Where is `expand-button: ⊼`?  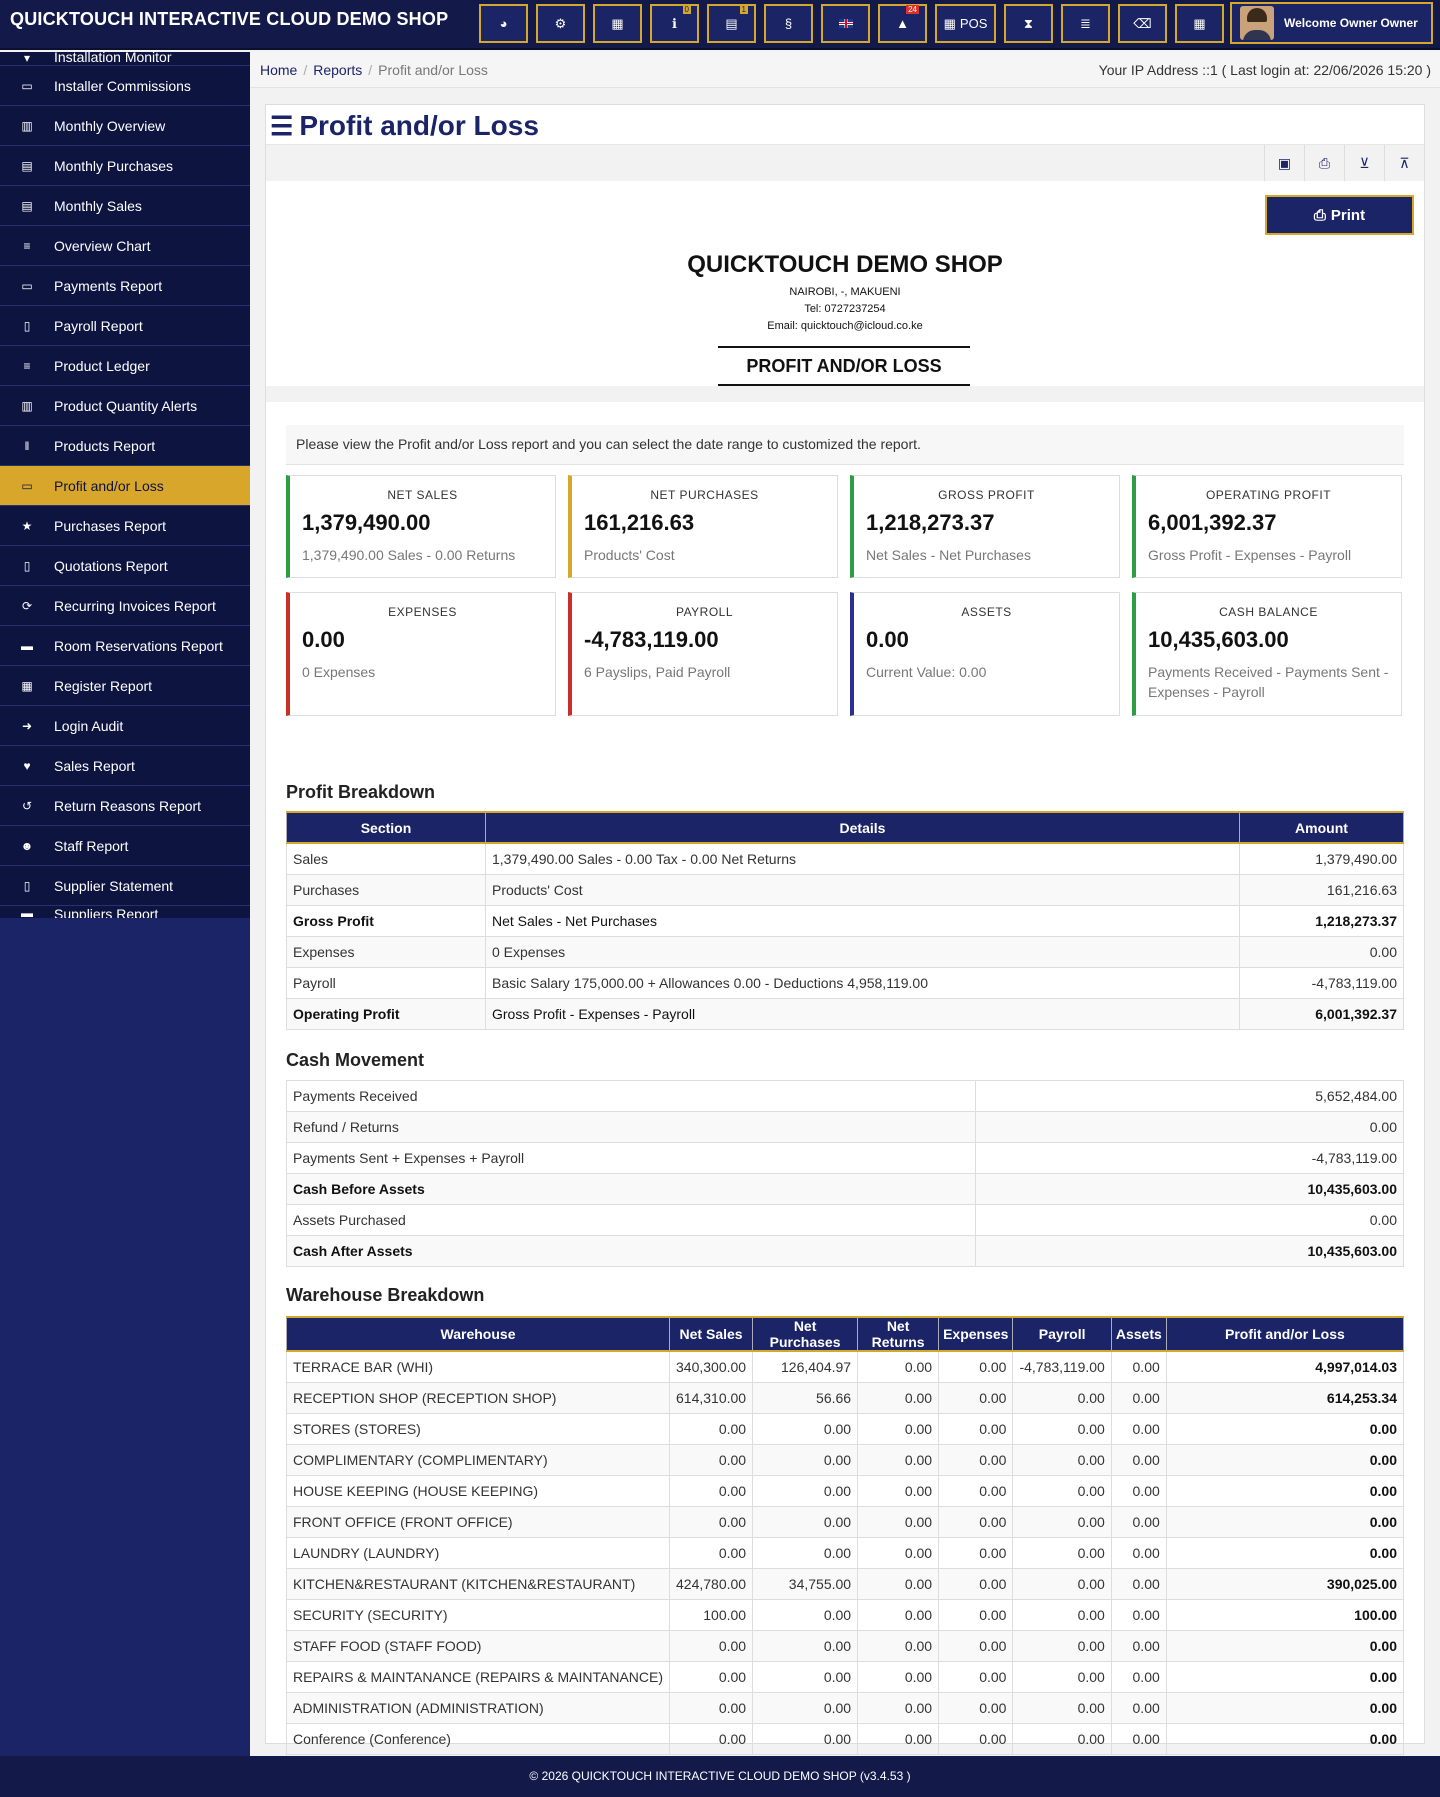
expand-button: ⊼ is located at coordinates (1404, 163).